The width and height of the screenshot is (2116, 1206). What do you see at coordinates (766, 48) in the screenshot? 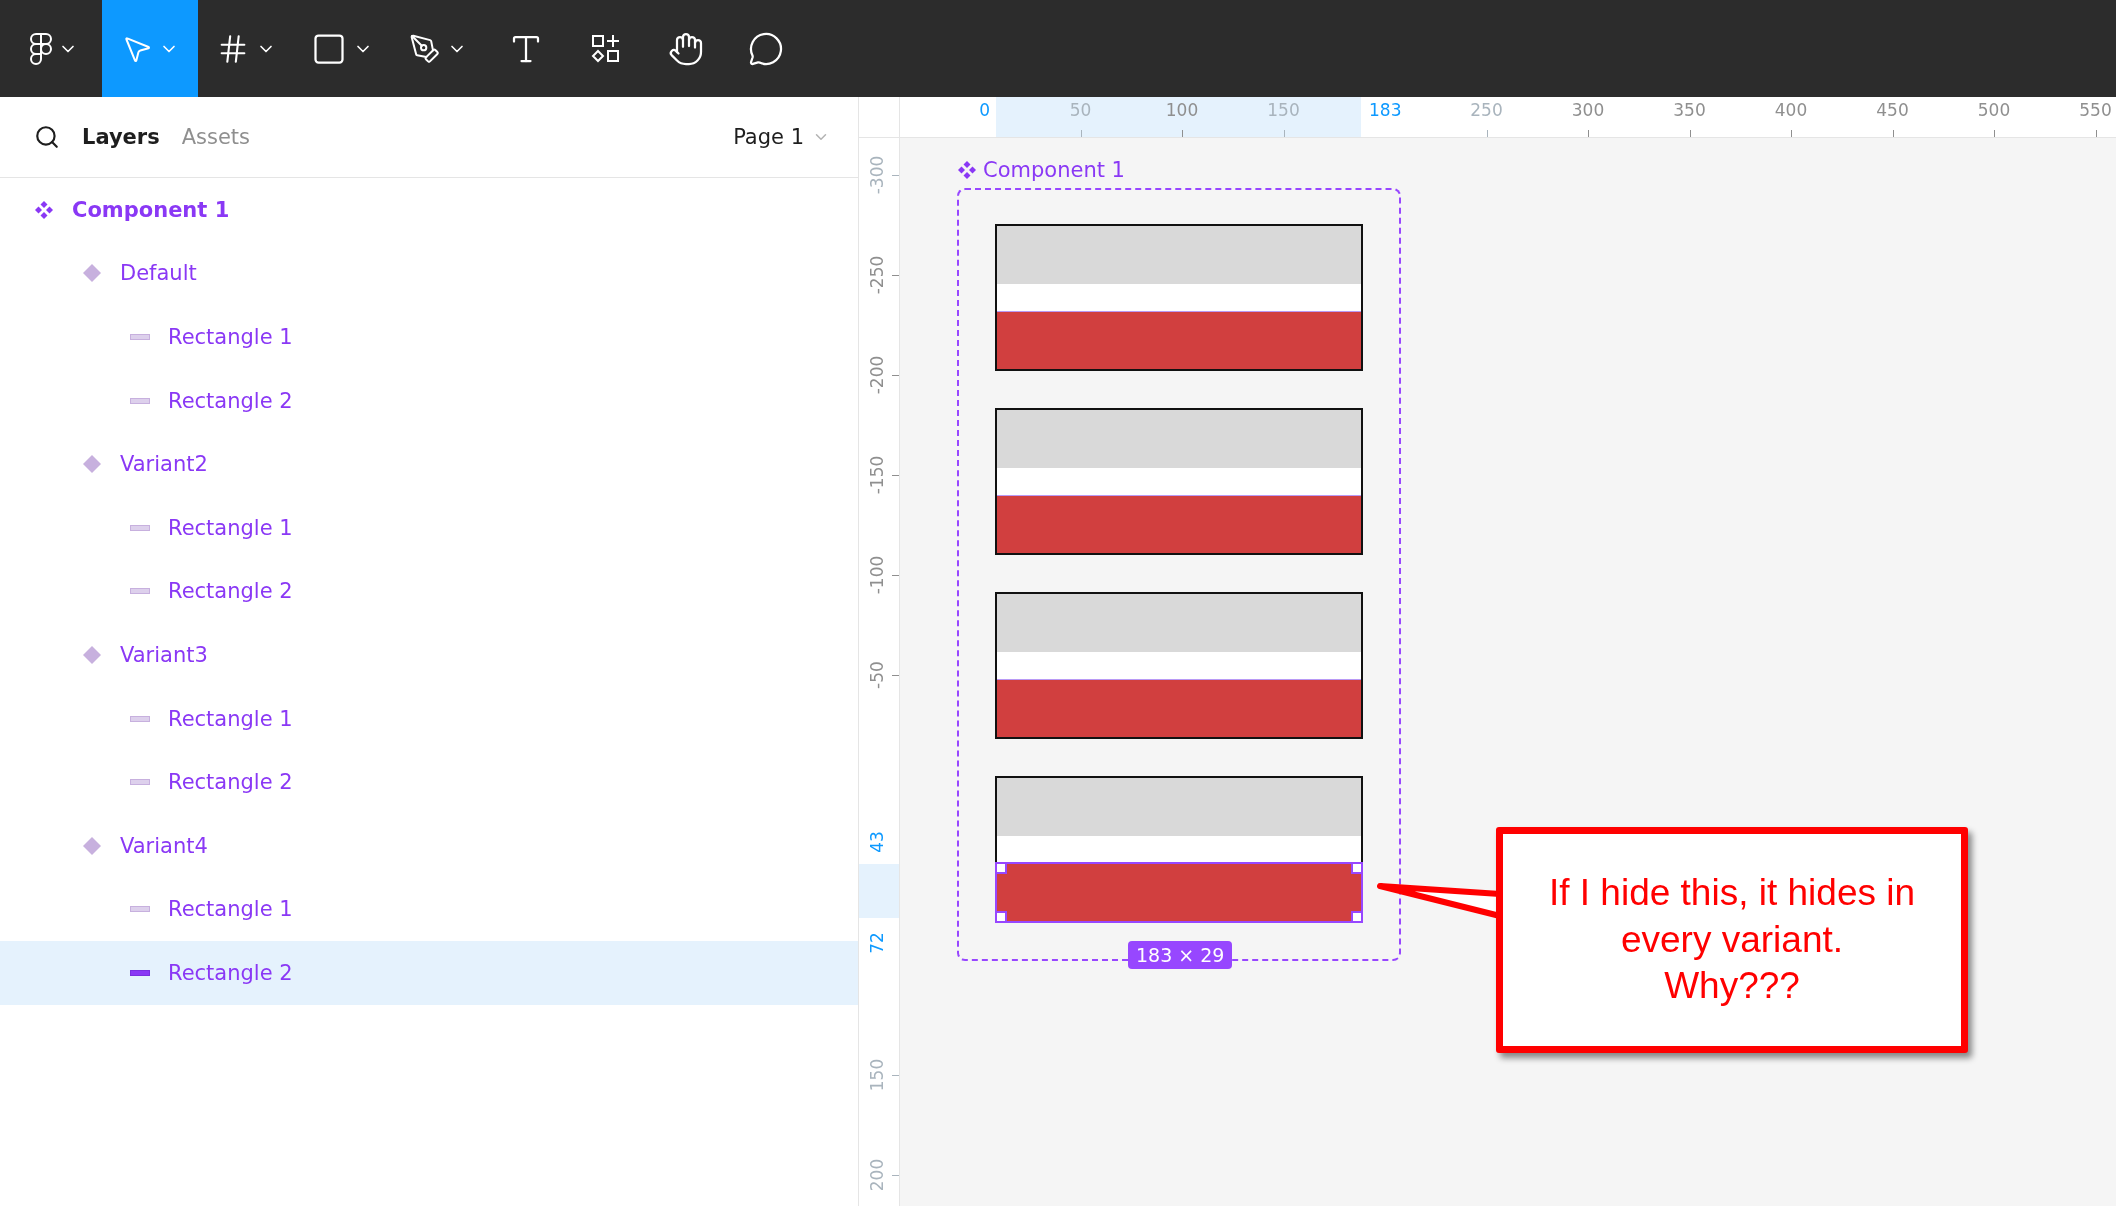
I see `comment-icon` at bounding box center [766, 48].